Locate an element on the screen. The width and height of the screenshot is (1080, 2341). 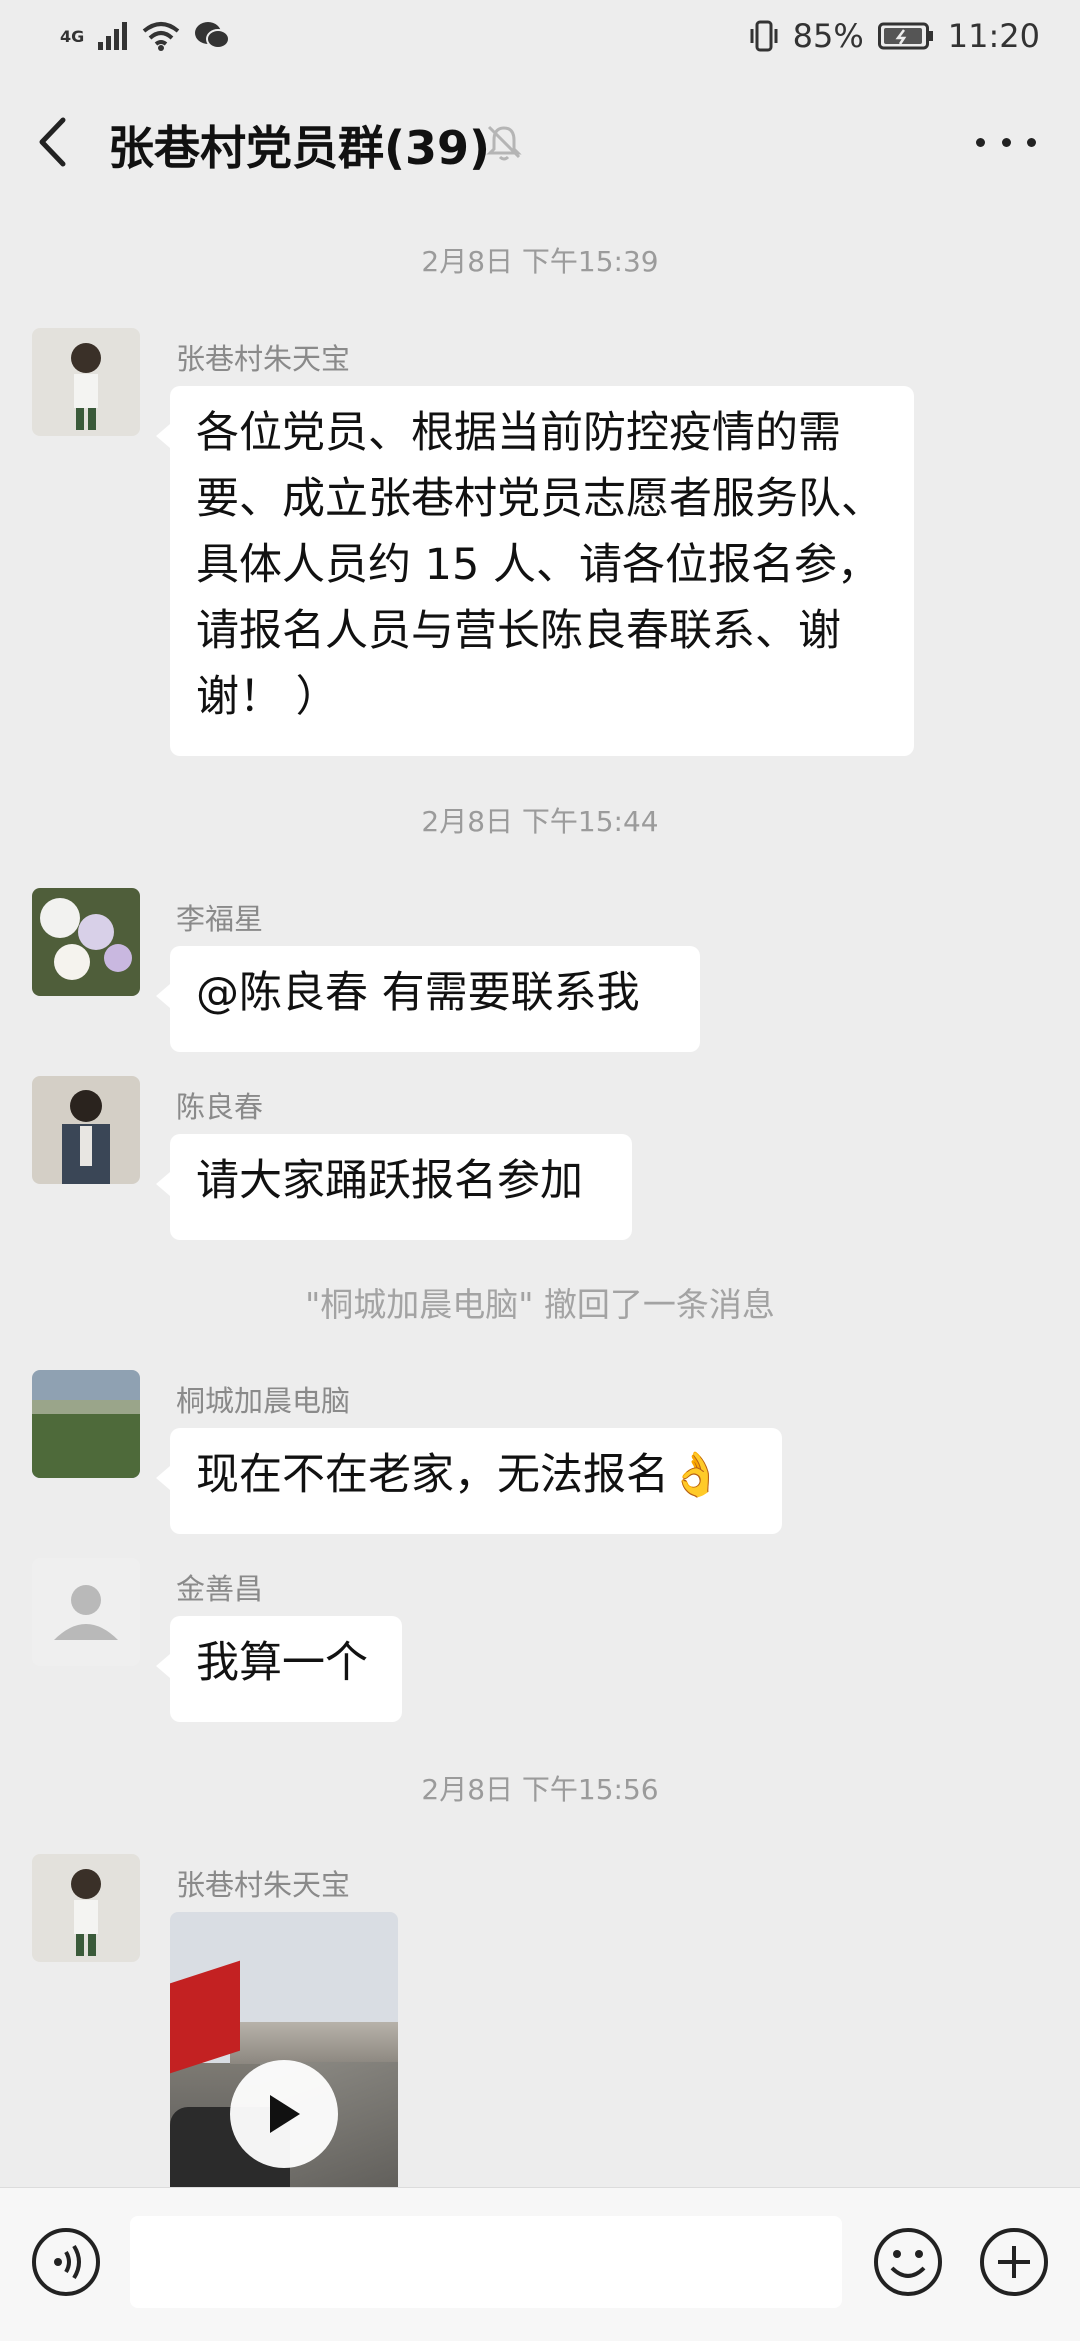
message-line: 谢！ ） is located at coordinates (267, 697).